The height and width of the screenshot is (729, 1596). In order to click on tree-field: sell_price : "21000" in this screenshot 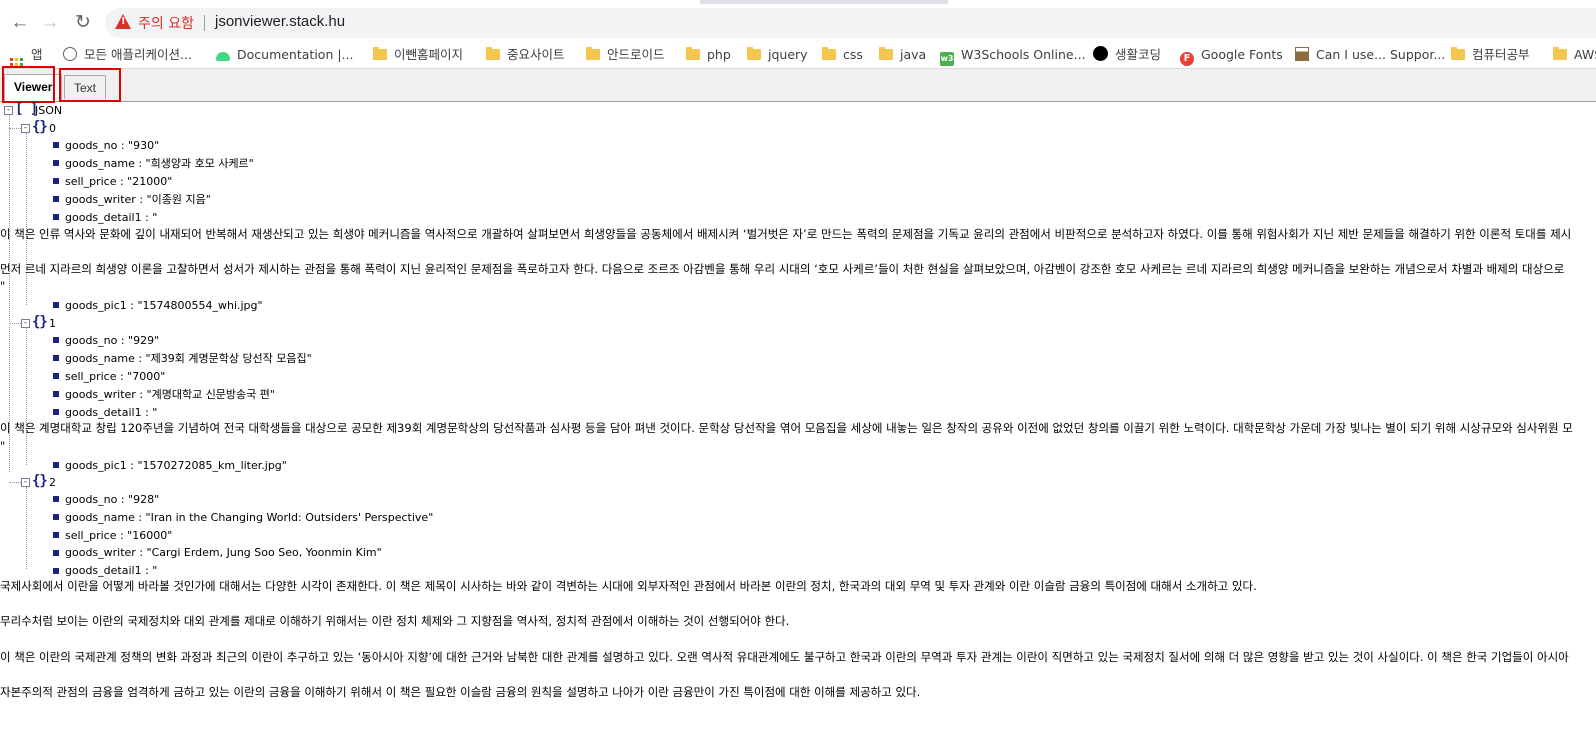, I will do `click(118, 181)`.